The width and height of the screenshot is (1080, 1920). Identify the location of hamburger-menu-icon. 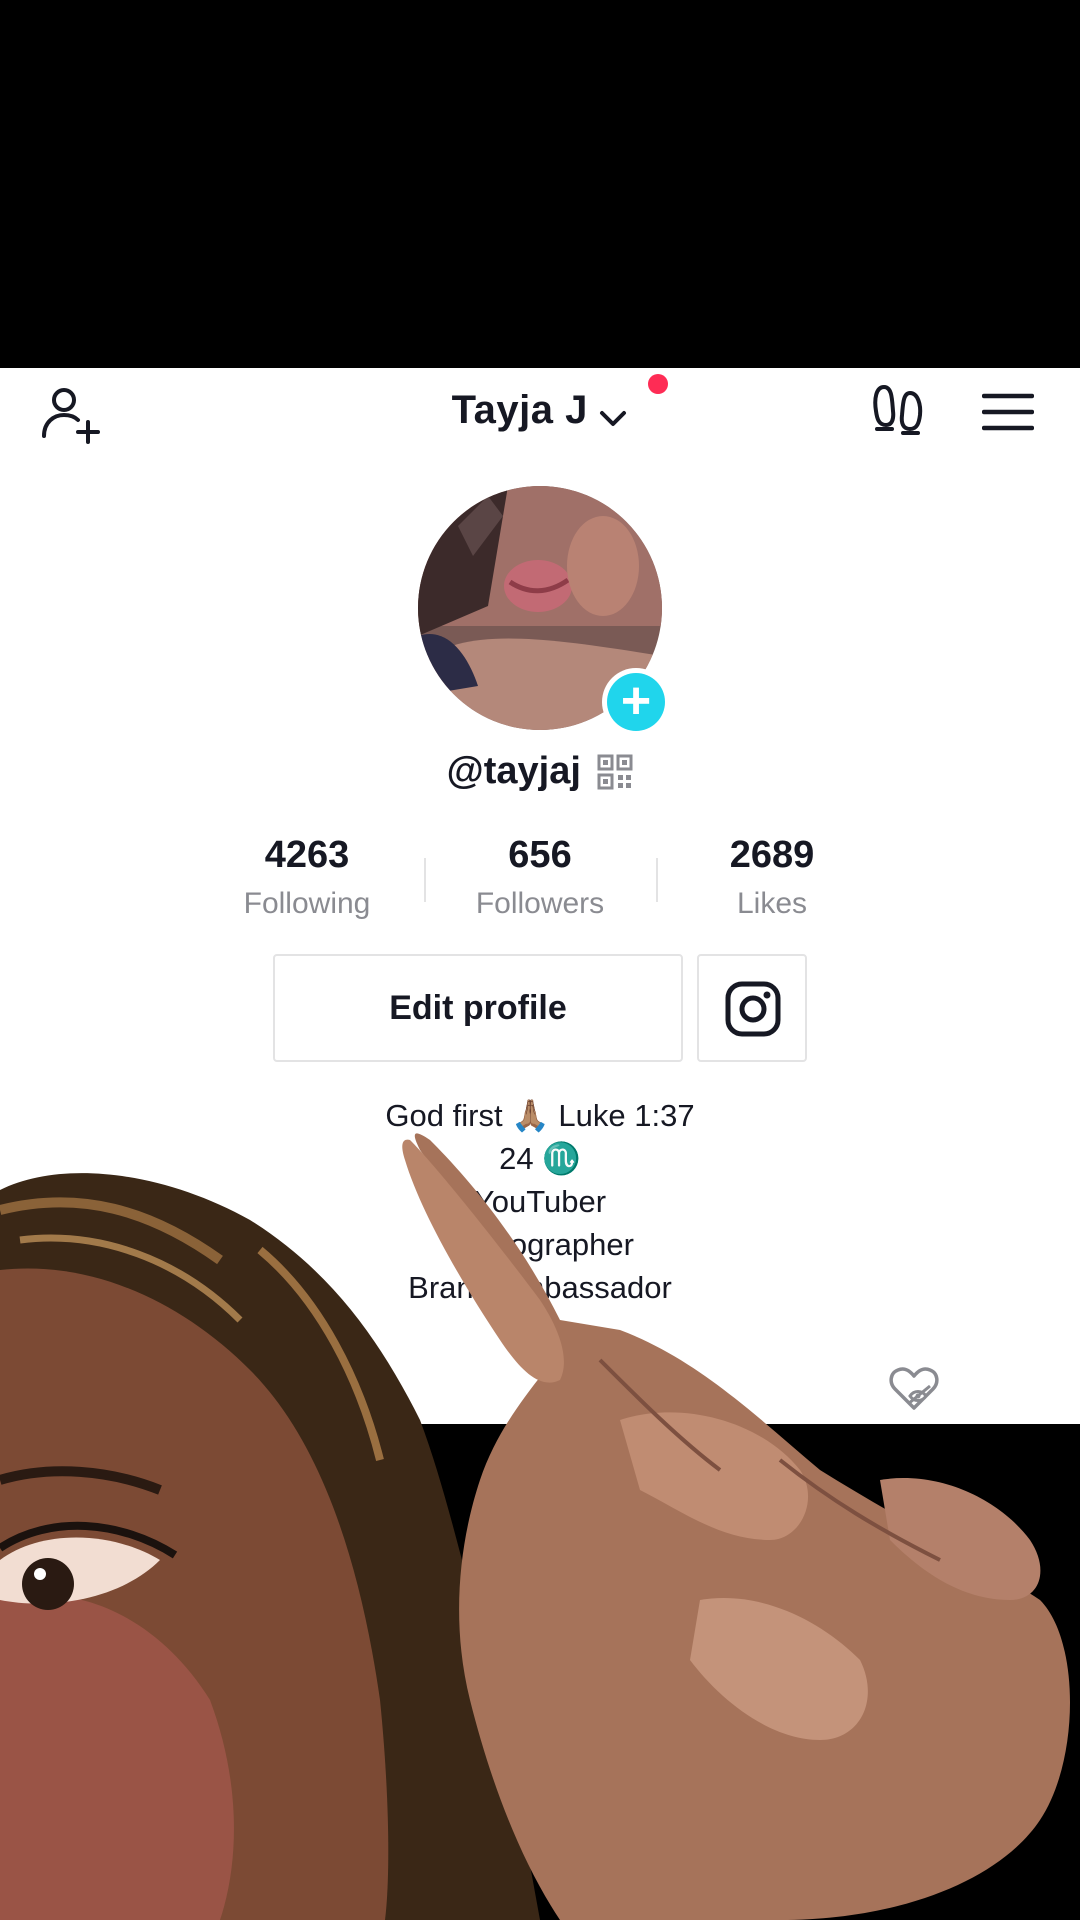
(1008, 412).